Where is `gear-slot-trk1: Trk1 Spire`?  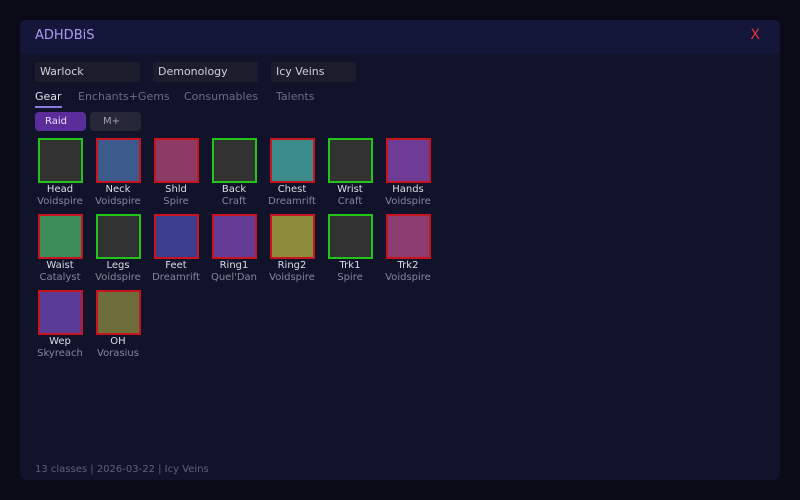 gear-slot-trk1: Trk1 Spire is located at coordinates (350, 250).